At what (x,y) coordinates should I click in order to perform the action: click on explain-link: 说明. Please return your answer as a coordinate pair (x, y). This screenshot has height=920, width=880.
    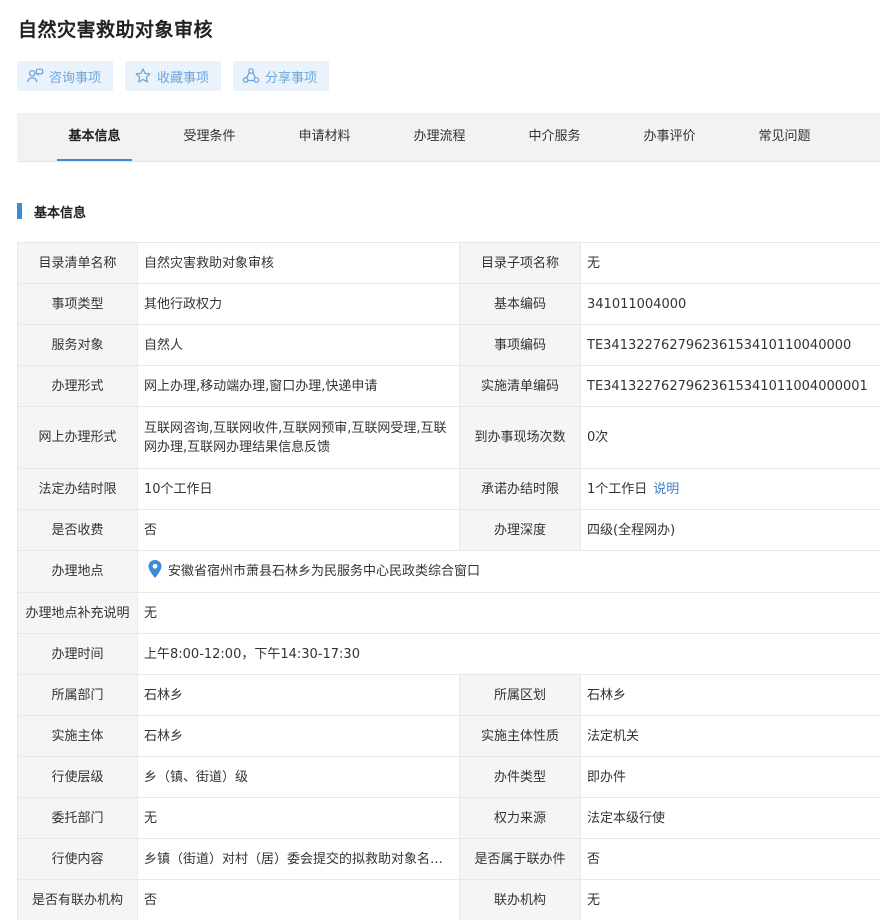
    Looking at the image, I should click on (666, 489).